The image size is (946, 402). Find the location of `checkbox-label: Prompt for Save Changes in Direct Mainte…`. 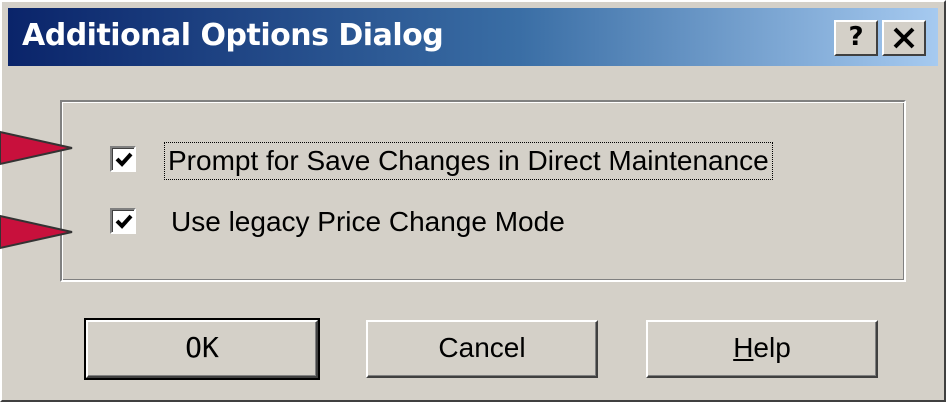

checkbox-label: Prompt for Save Changes in Direct Mainte… is located at coordinates (468, 161).